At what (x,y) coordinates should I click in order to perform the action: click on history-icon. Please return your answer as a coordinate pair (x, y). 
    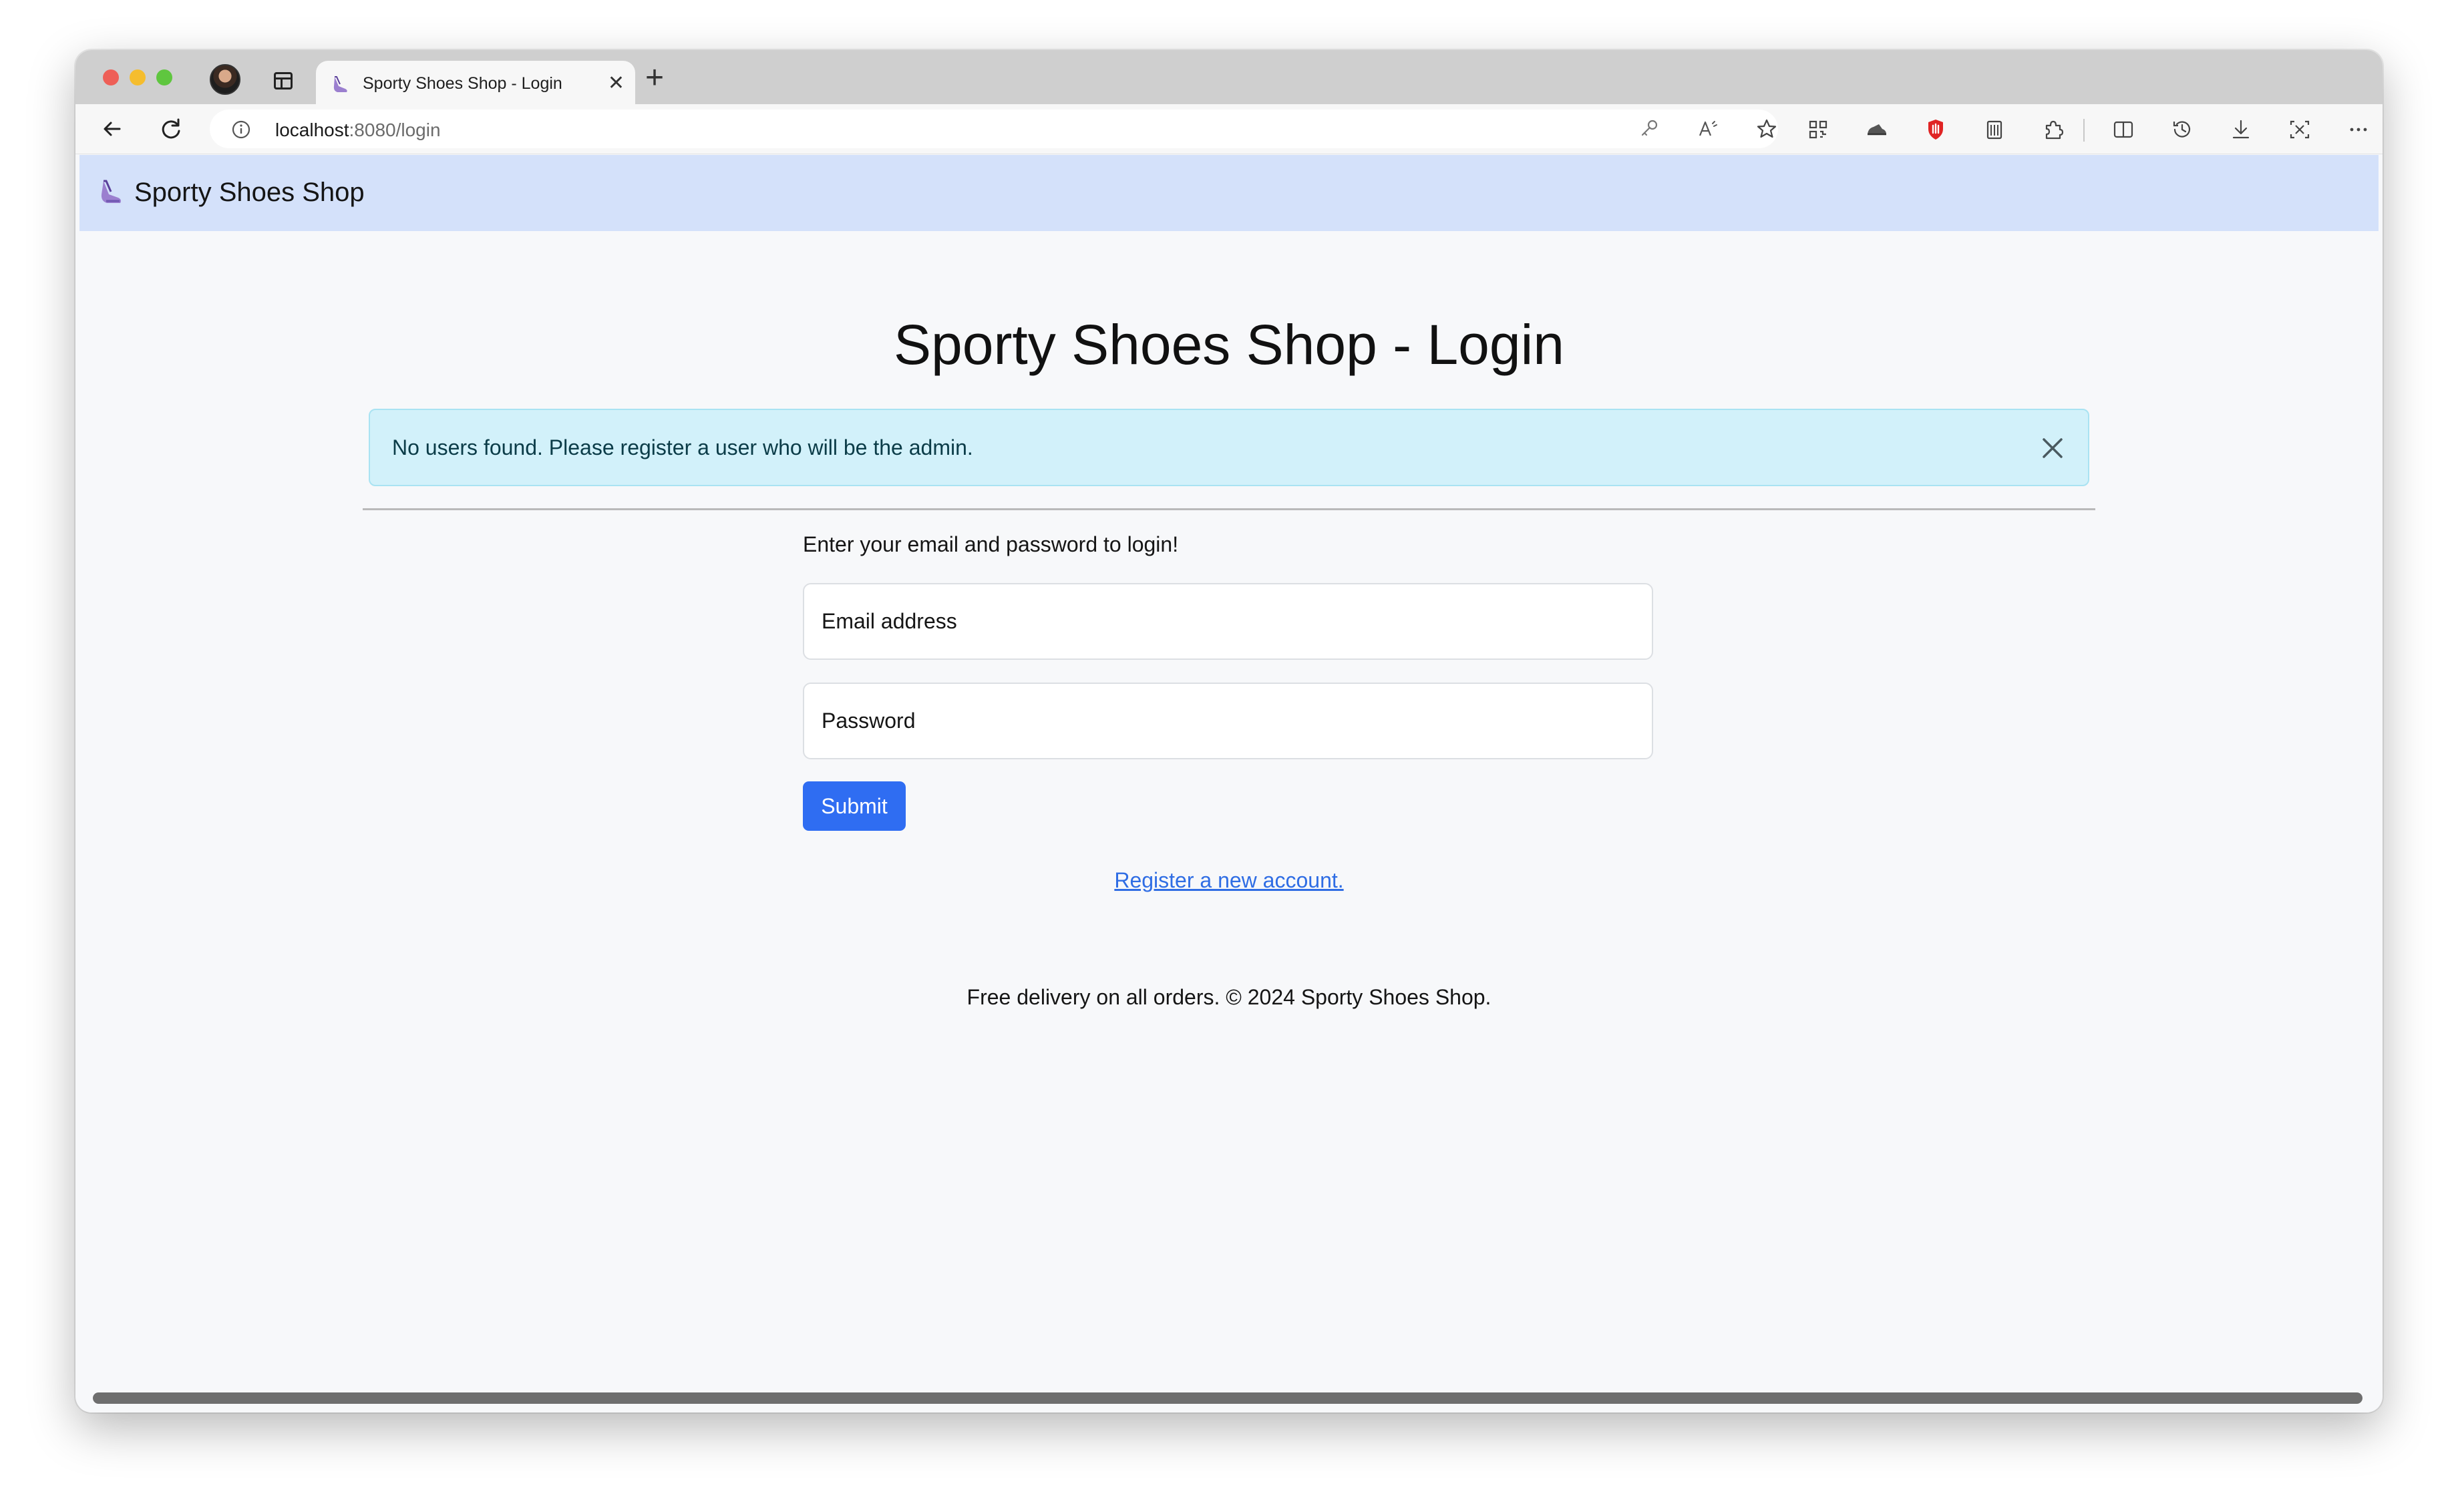
    Looking at the image, I should click on (2182, 129).